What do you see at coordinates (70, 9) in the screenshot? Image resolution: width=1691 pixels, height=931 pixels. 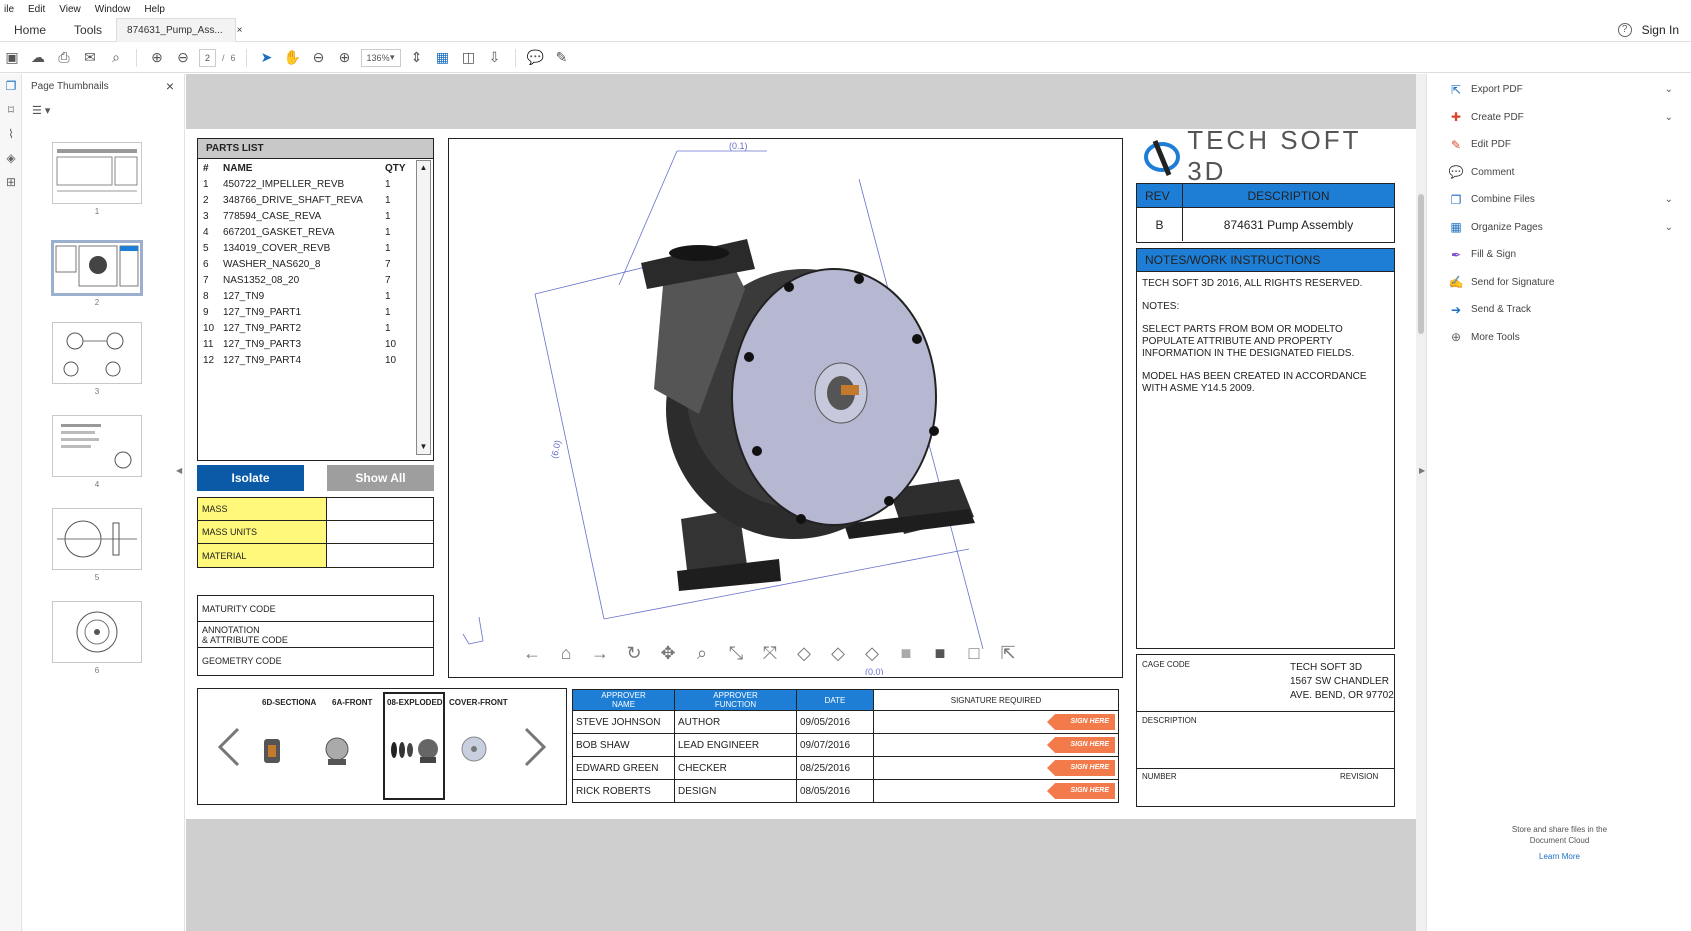 I see `menu-view: View` at bounding box center [70, 9].